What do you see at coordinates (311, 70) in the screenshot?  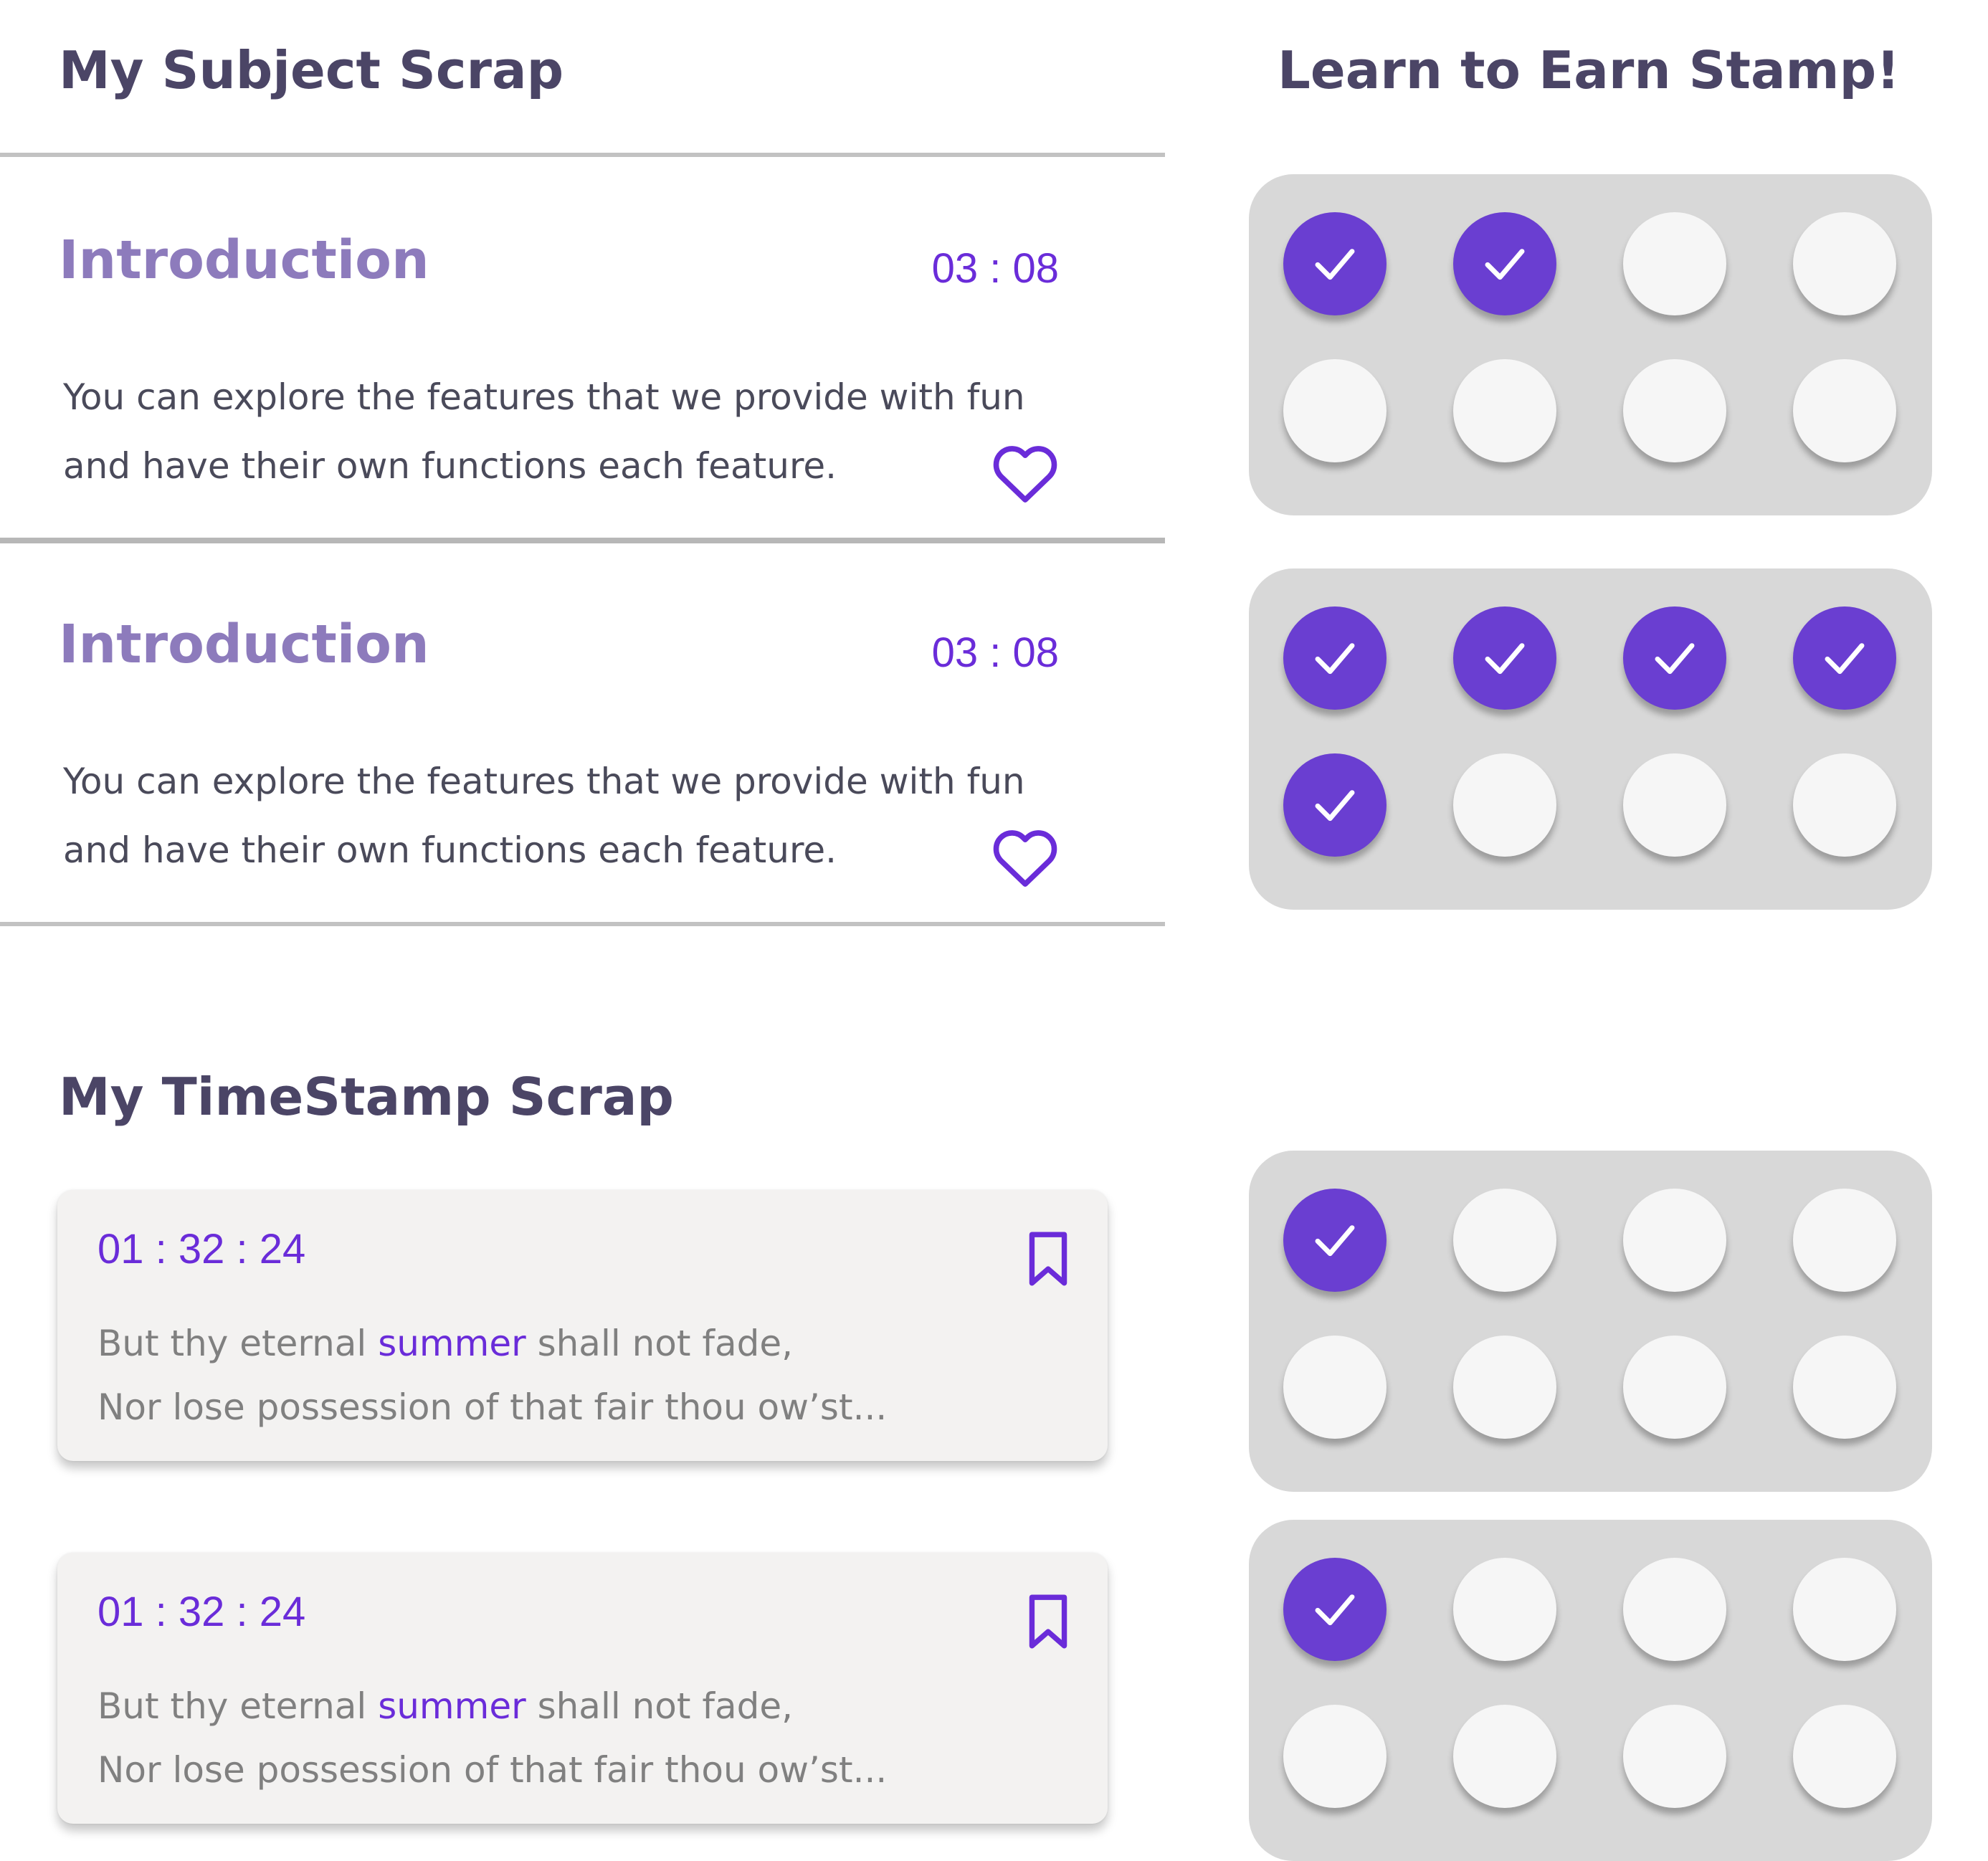 I see `subject-scrap-title: My Subject Scrap` at bounding box center [311, 70].